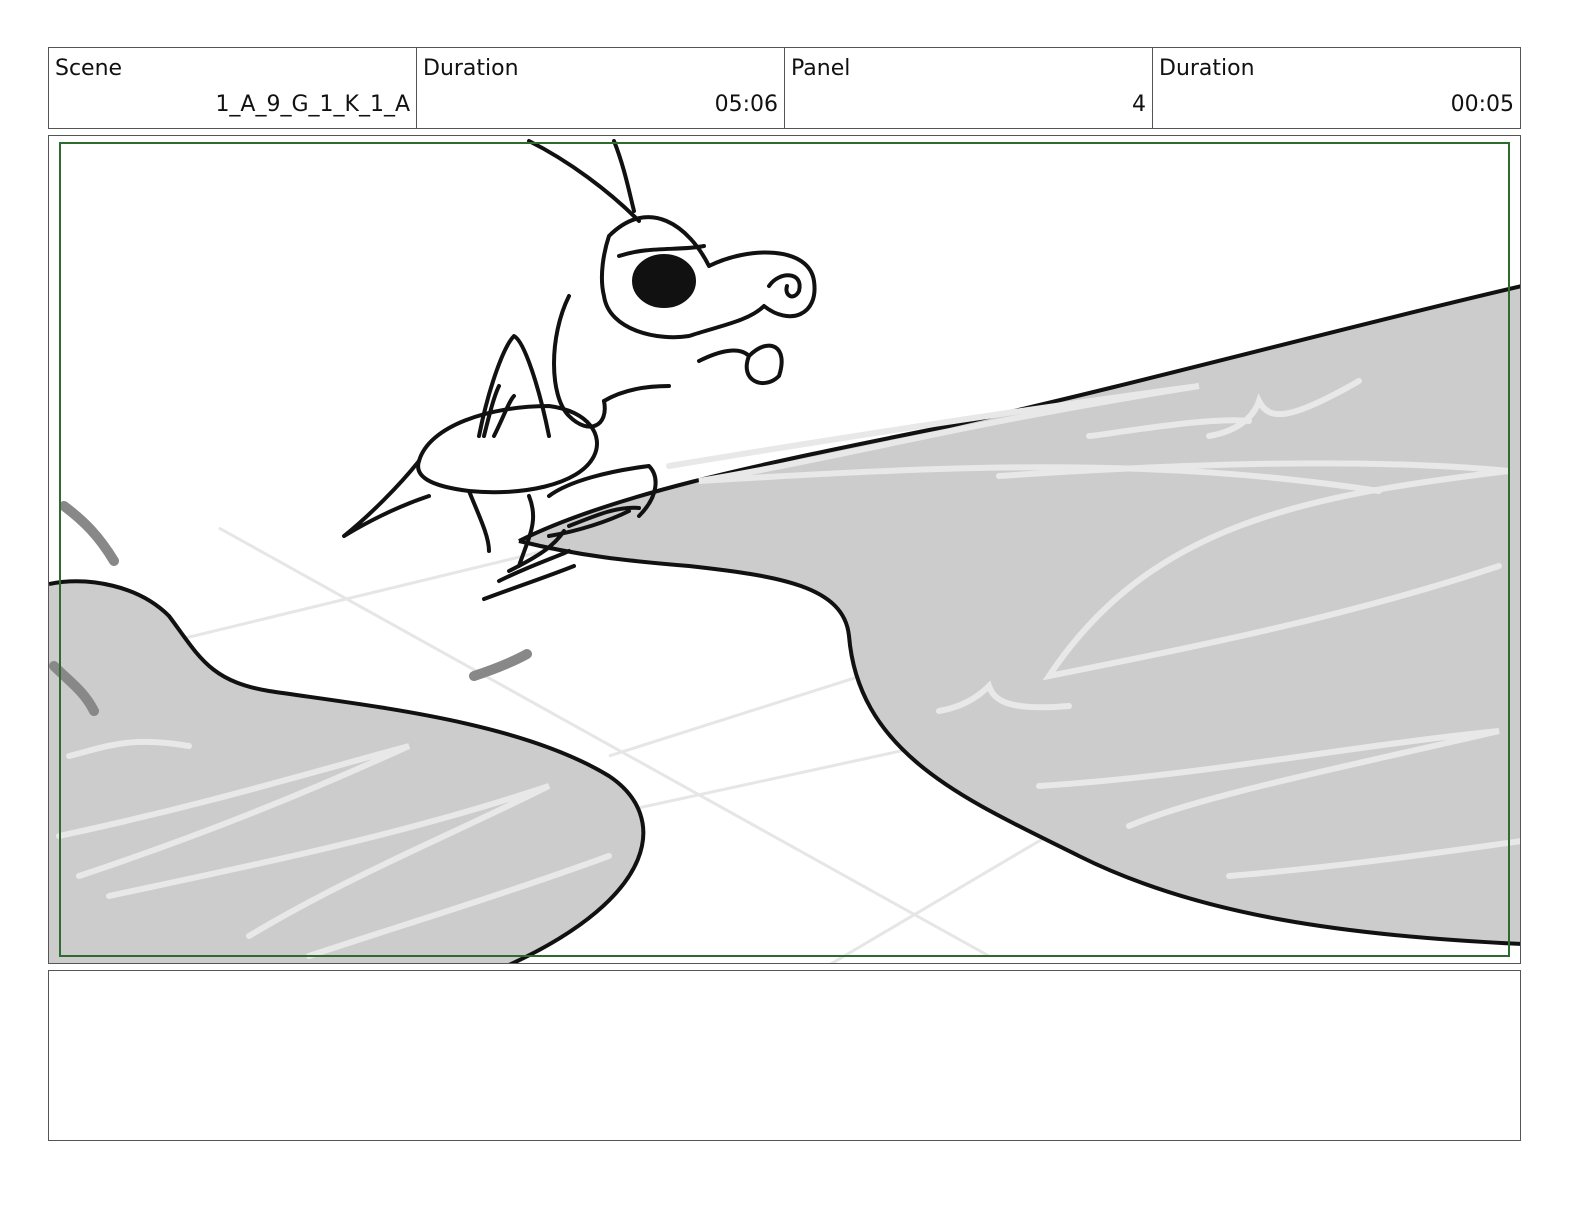 The height and width of the screenshot is (1224, 1584). I want to click on panel-duration-label: Duration, so click(1207, 68).